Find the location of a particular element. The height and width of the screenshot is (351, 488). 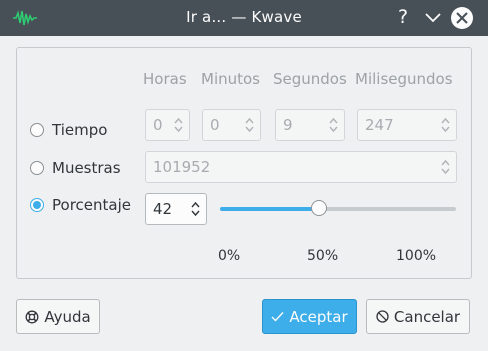

checkmark-icon is located at coordinates (277, 316).